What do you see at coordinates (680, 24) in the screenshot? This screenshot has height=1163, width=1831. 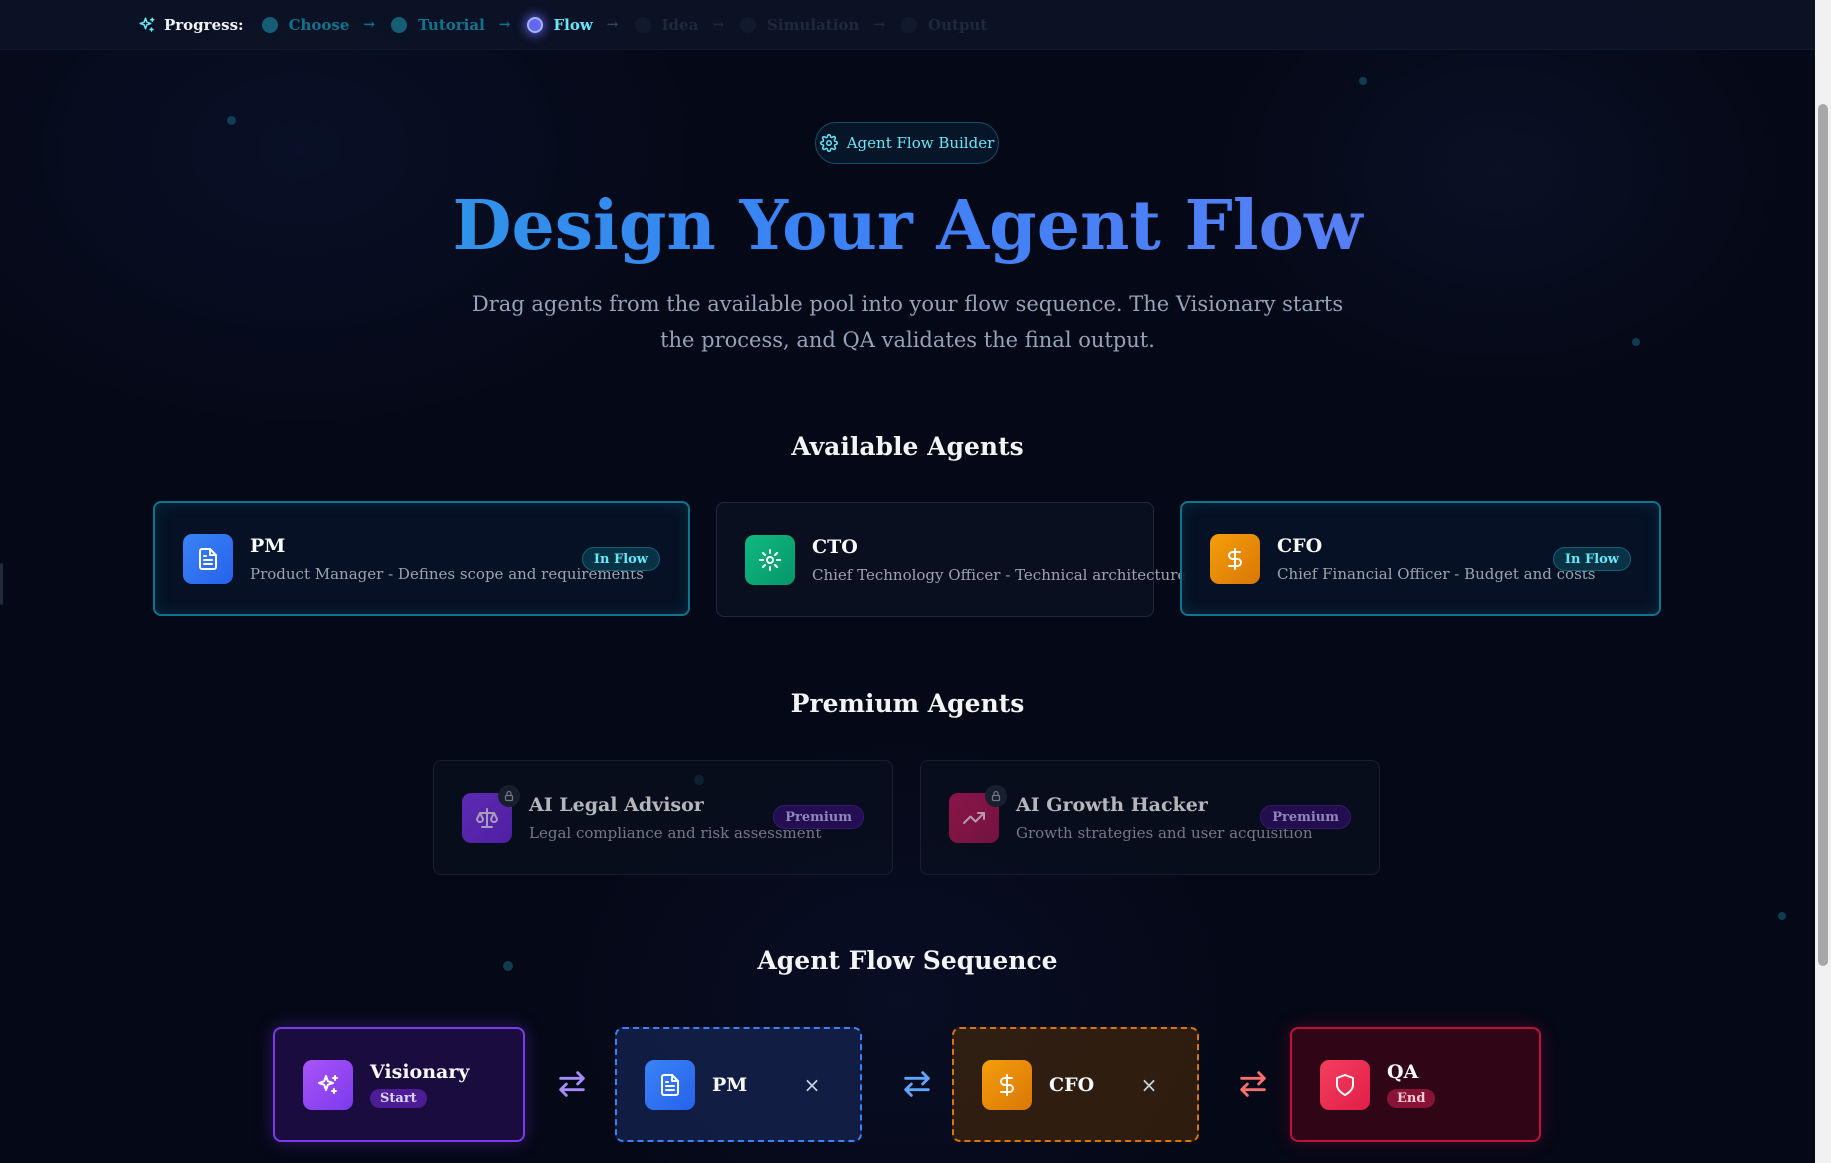 I see `step-label: Idea` at bounding box center [680, 24].